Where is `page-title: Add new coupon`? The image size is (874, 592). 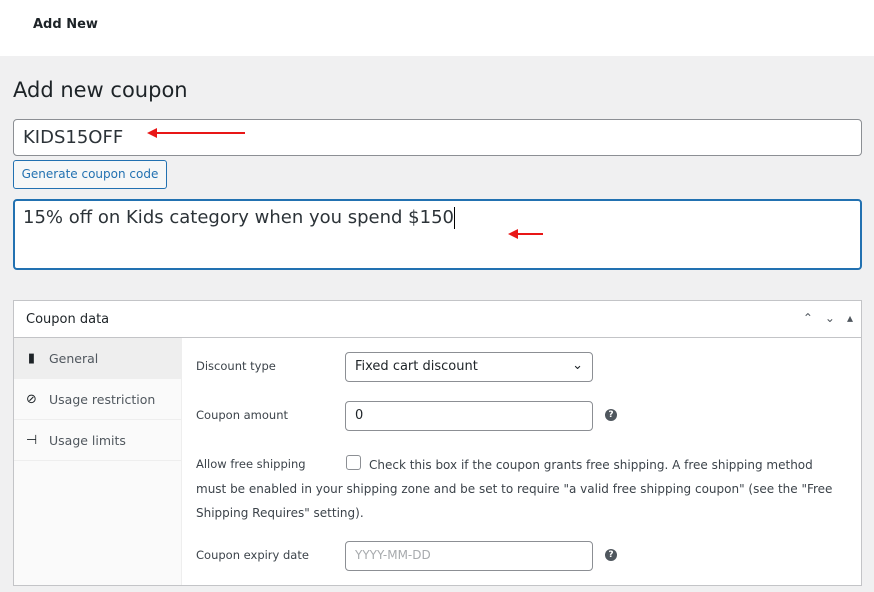 page-title: Add new coupon is located at coordinates (100, 90).